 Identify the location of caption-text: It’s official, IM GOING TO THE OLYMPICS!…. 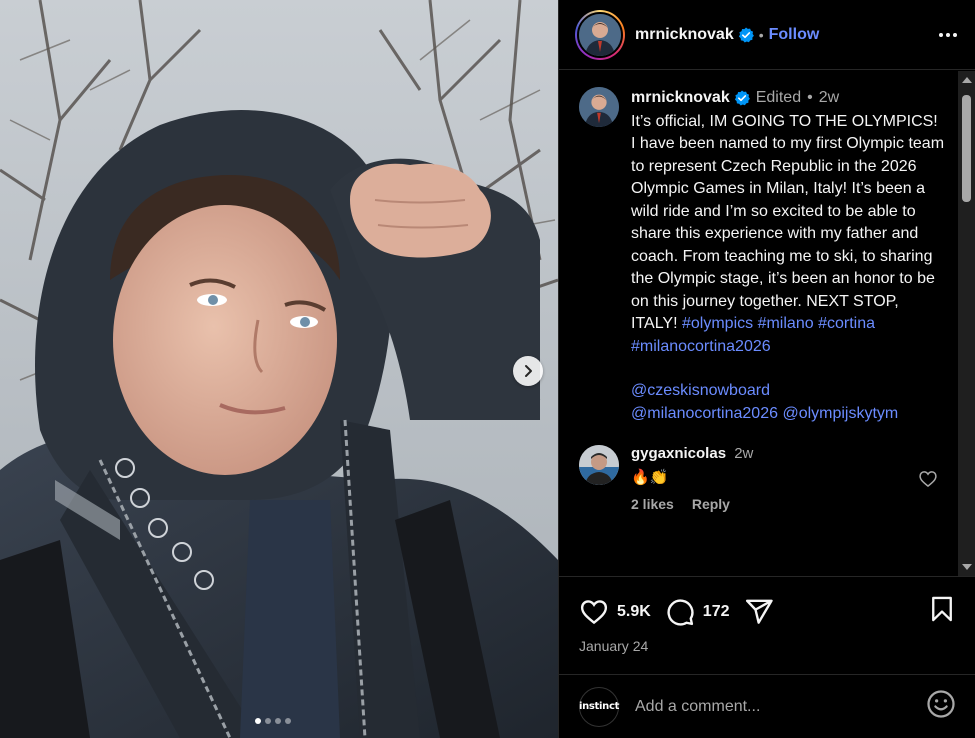
(790, 233).